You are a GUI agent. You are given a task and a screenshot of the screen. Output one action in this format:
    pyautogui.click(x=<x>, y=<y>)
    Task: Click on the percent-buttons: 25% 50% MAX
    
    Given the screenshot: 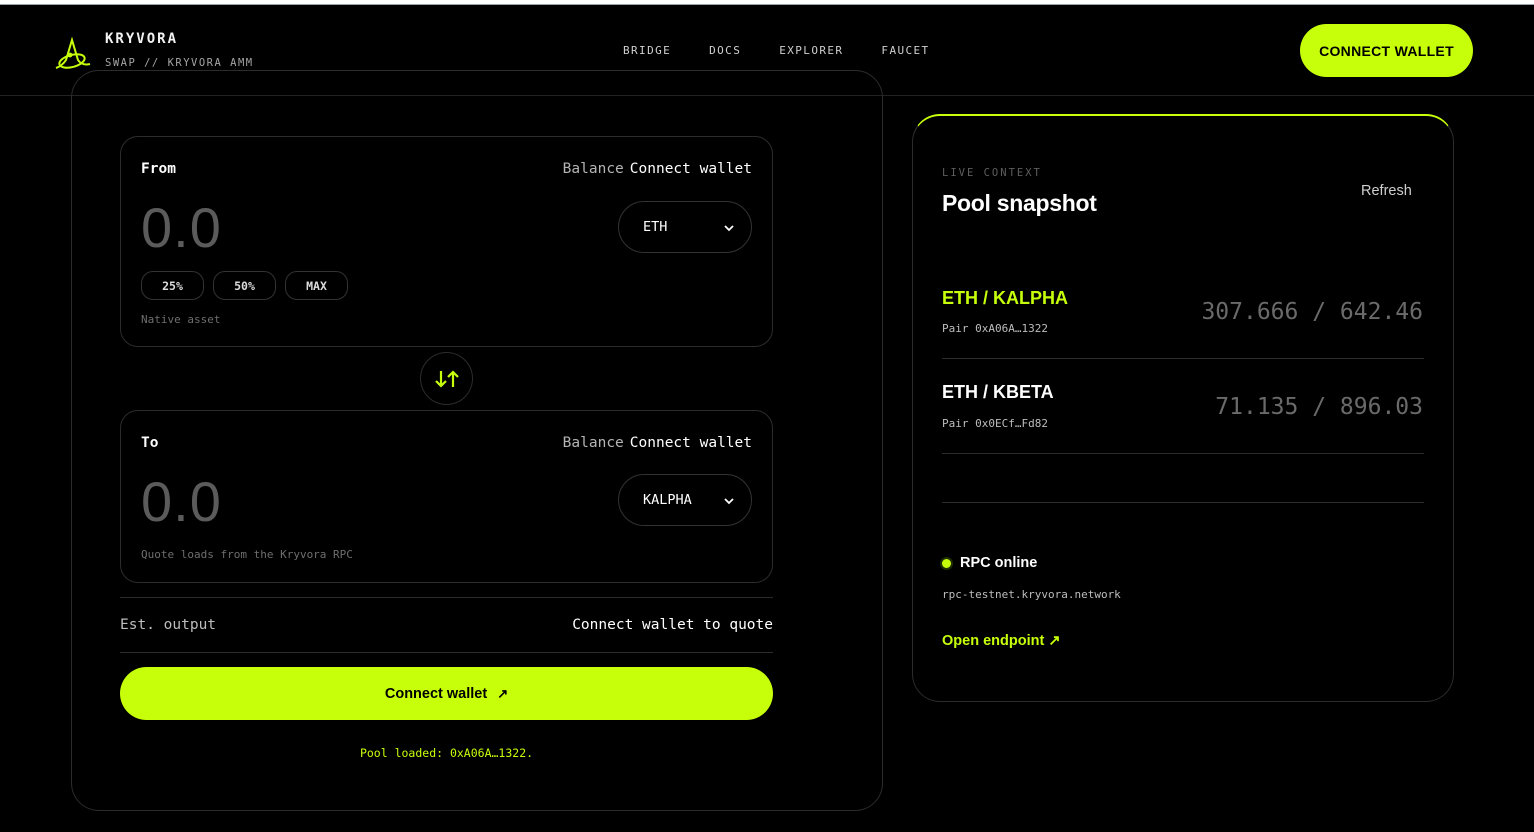 What is the action you would take?
    pyautogui.click(x=249, y=285)
    